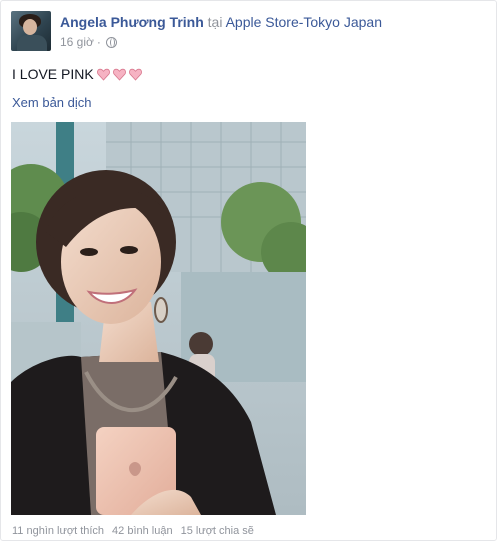 This screenshot has height=541, width=497. I want to click on status-text: I LOVE PINK, so click(77, 74).